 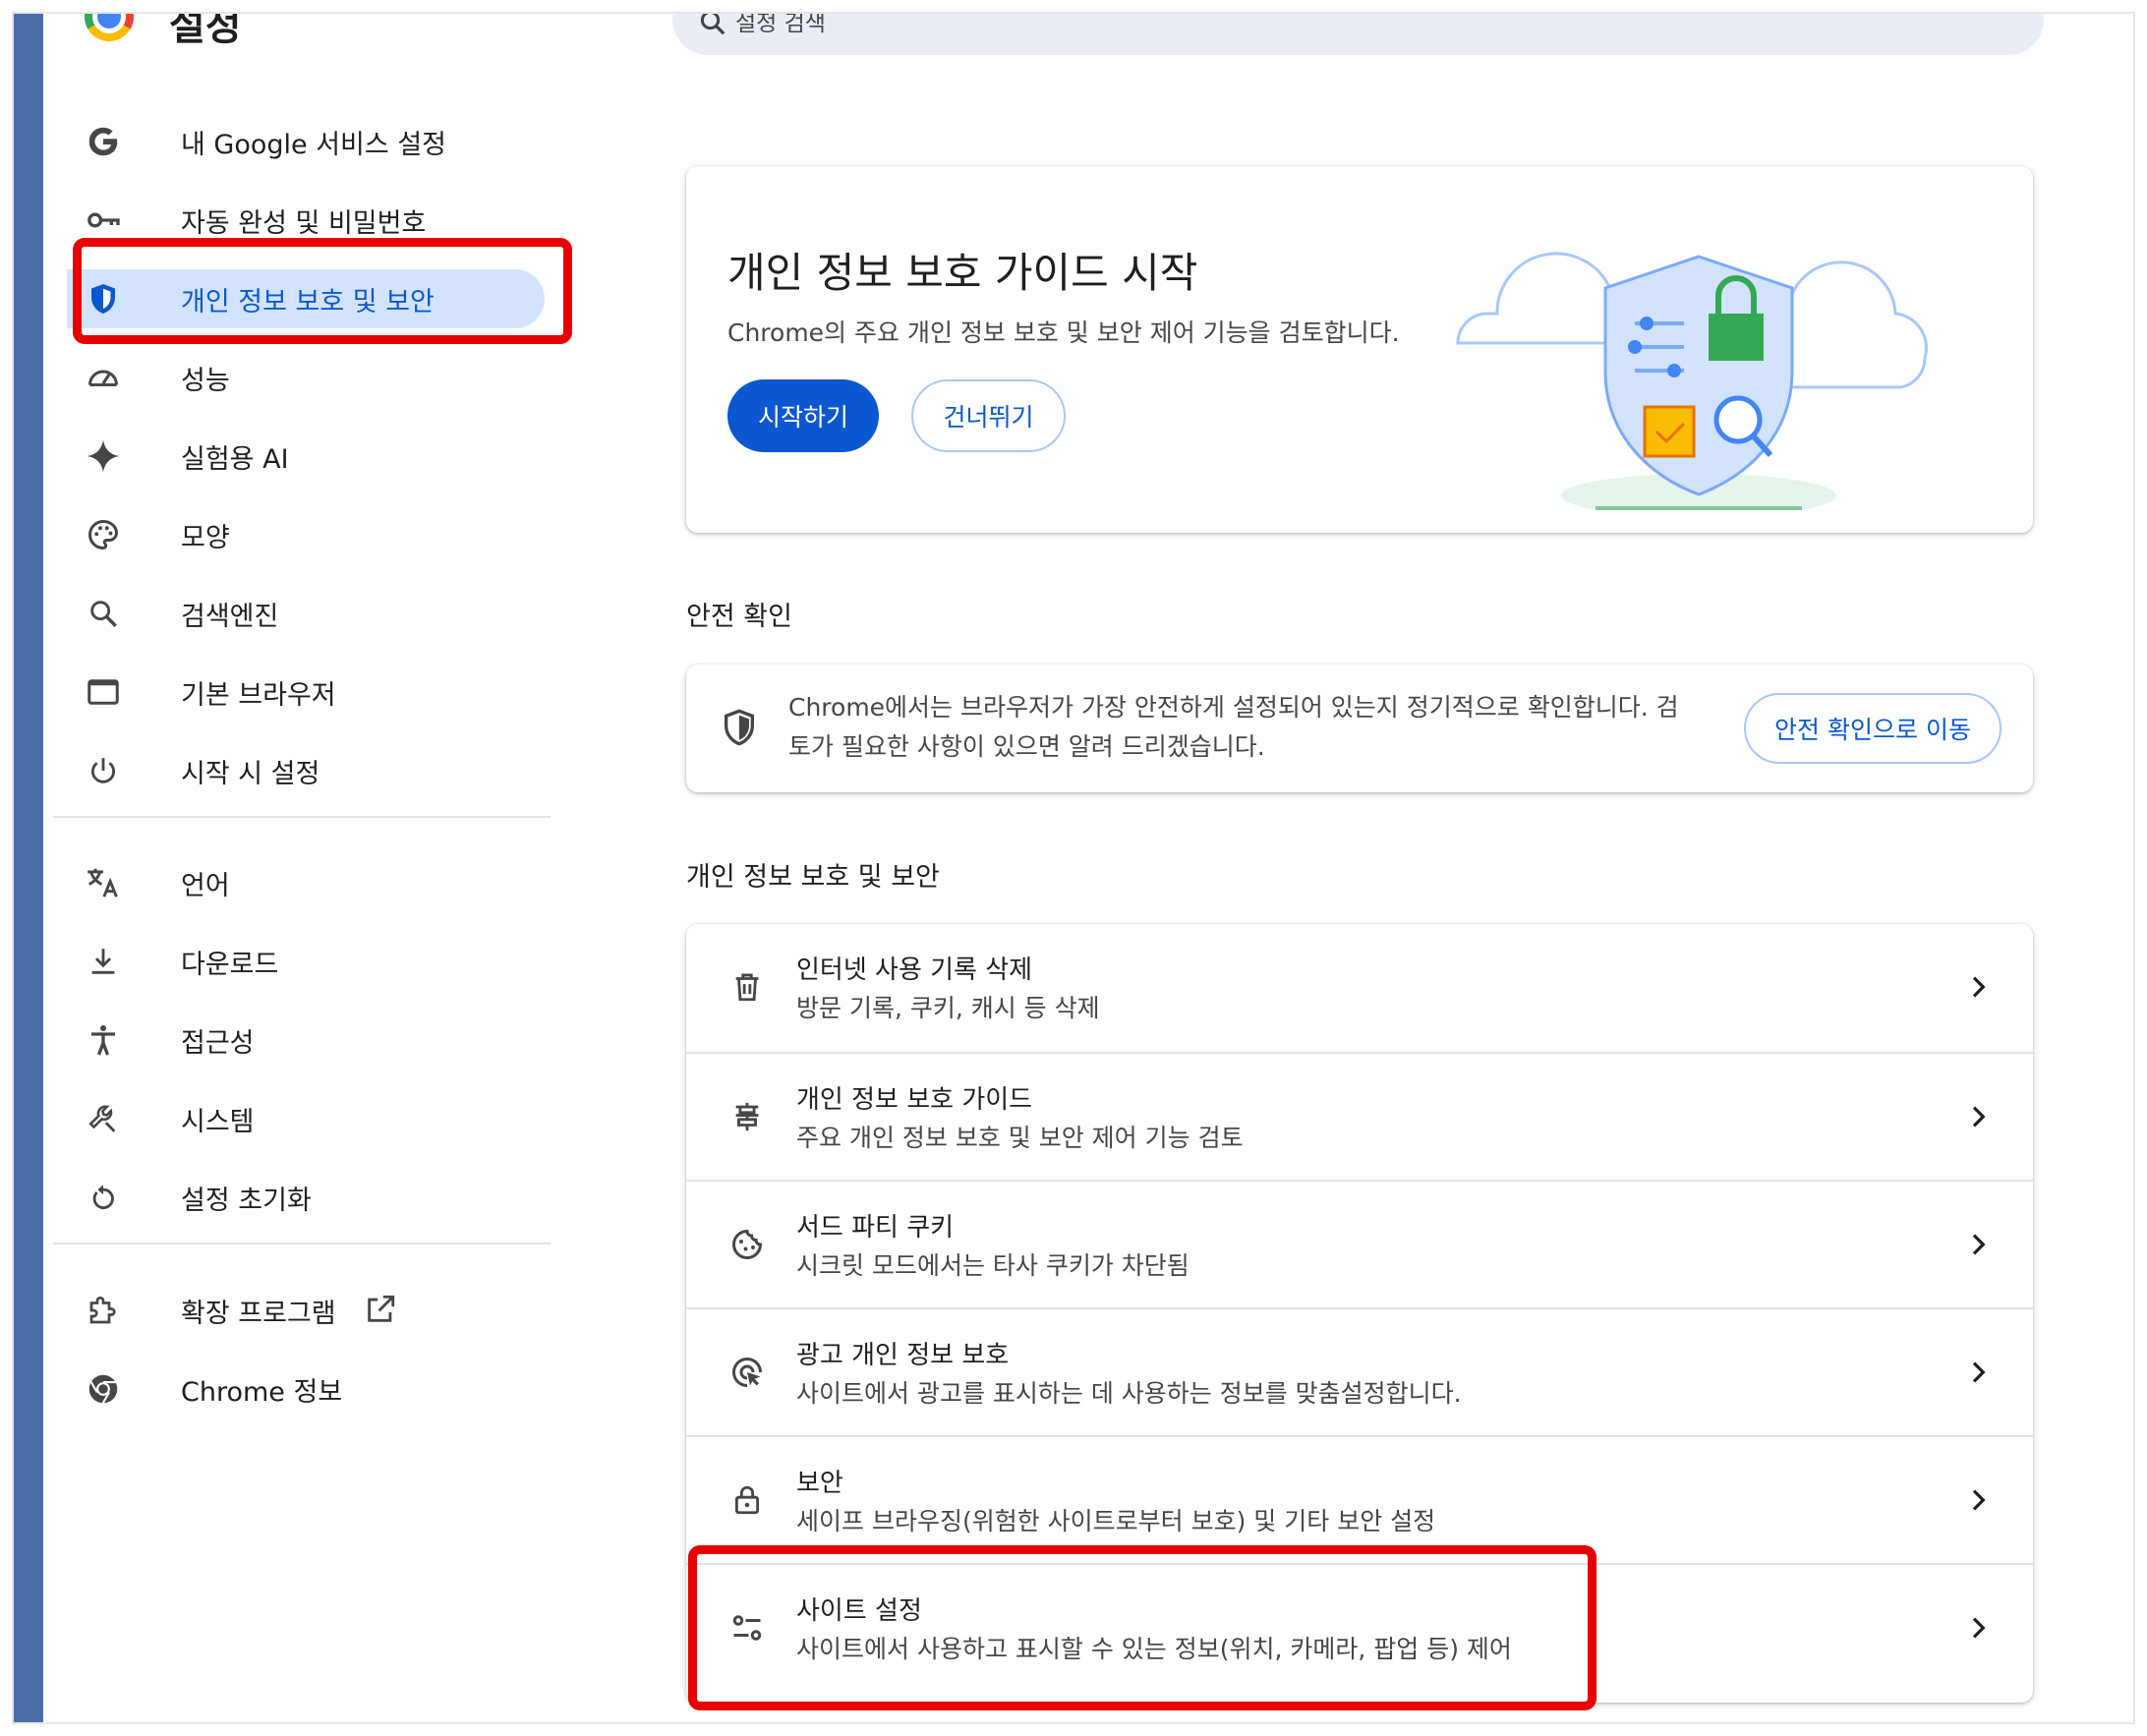 I want to click on list-item-third-party-cookies: 서드 파티 쿠키 시크릿 모드에서는 타사 쿠키가 차단됨, so click(x=1359, y=1244).